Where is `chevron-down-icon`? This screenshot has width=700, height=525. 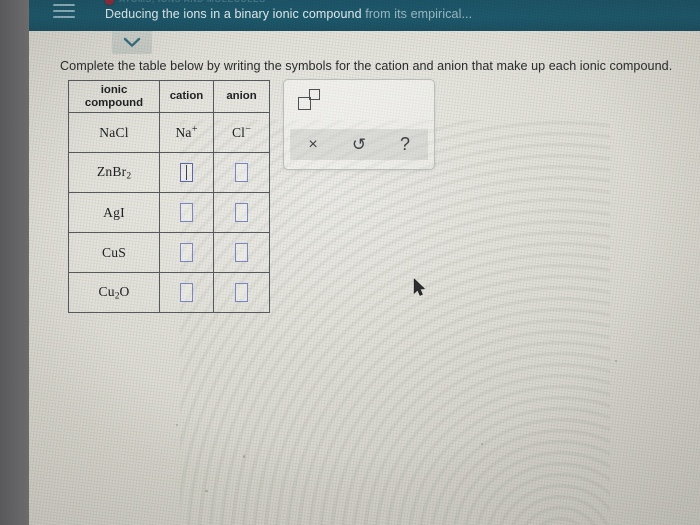
chevron-down-icon is located at coordinates (132, 42).